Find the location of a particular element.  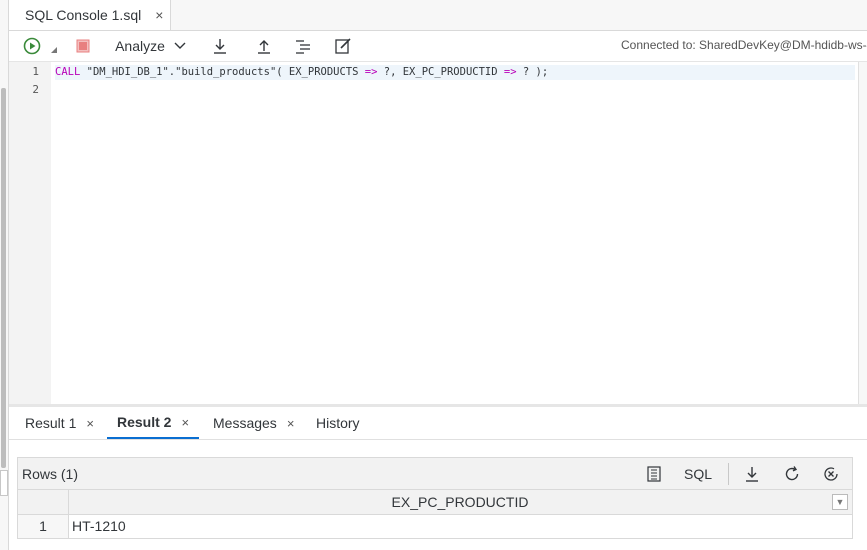

result-toolbar: Rows (1) SQL is located at coordinates (435, 473).